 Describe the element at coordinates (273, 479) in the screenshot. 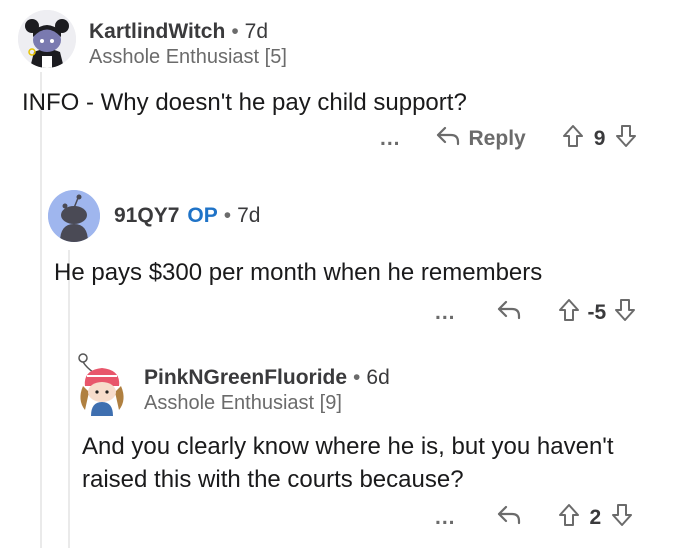

I see `comment-body-line: raised this with the courts because?` at that location.